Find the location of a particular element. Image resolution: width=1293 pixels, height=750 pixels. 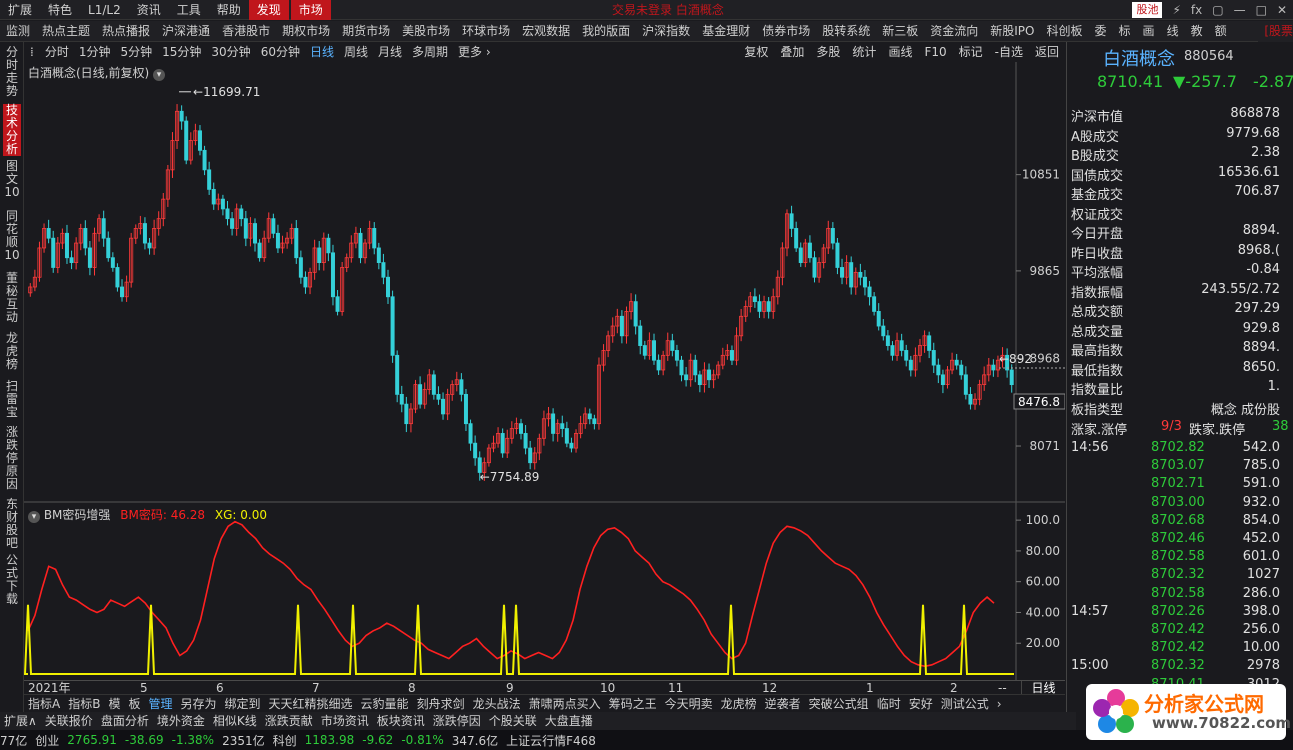

toolbar-button-2: 多股 is located at coordinates (828, 52).